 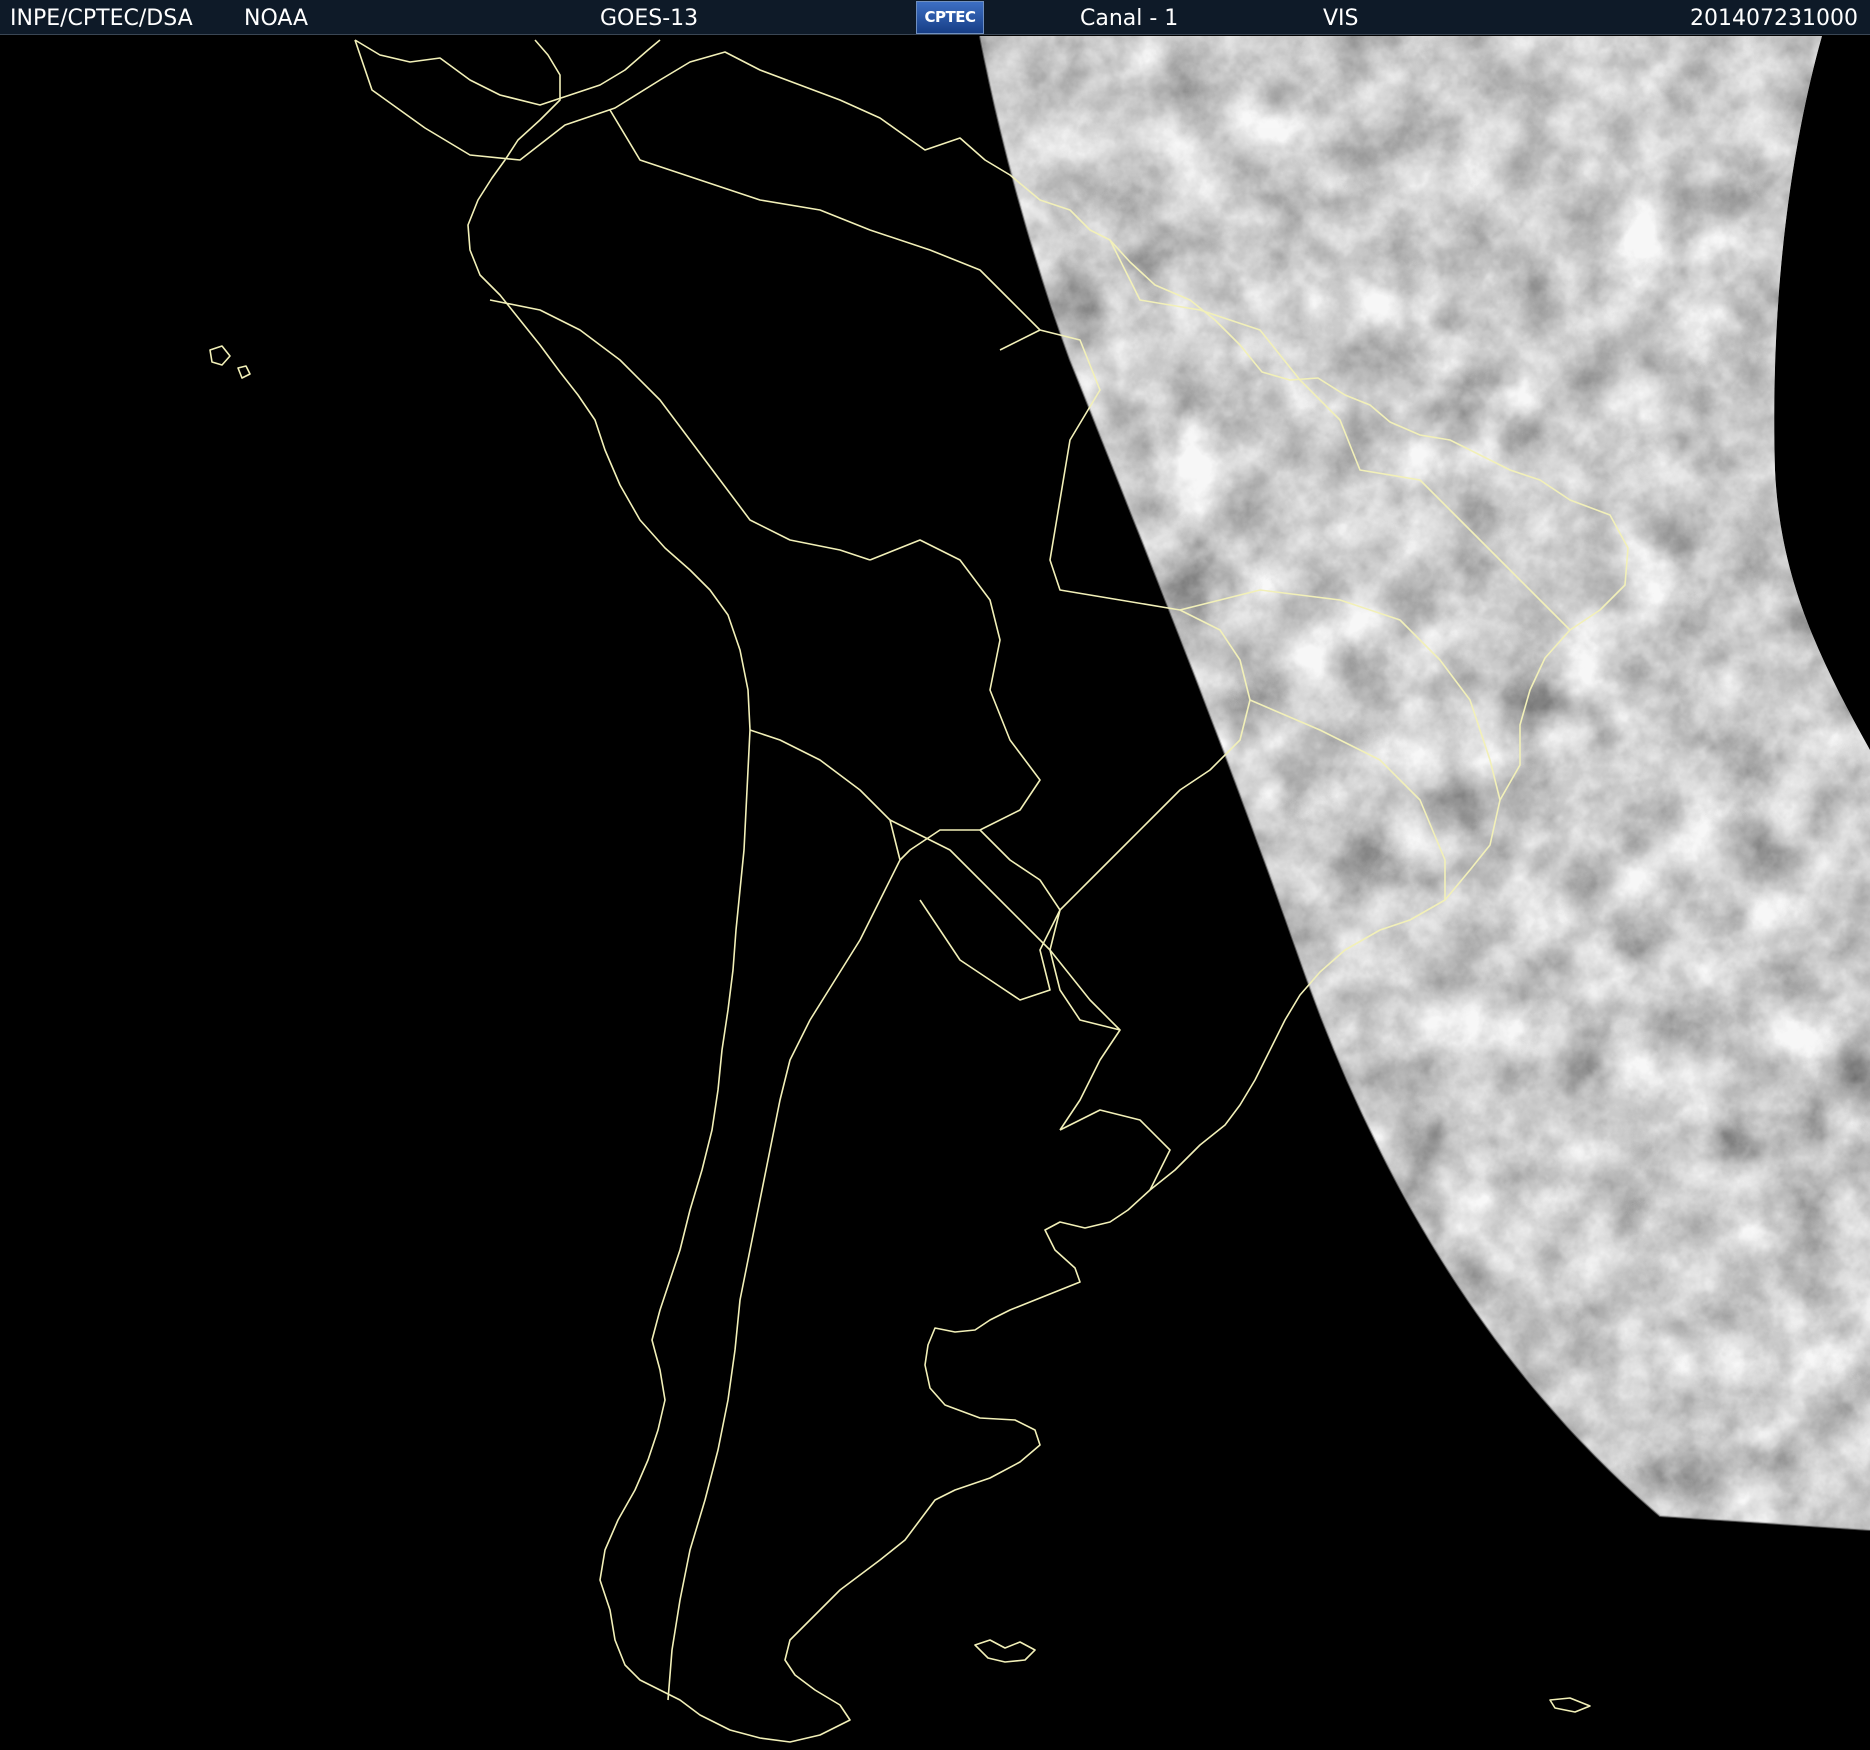 What do you see at coordinates (101, 18) in the screenshot?
I see `institution-label: INPE/CPTEC/DSA` at bounding box center [101, 18].